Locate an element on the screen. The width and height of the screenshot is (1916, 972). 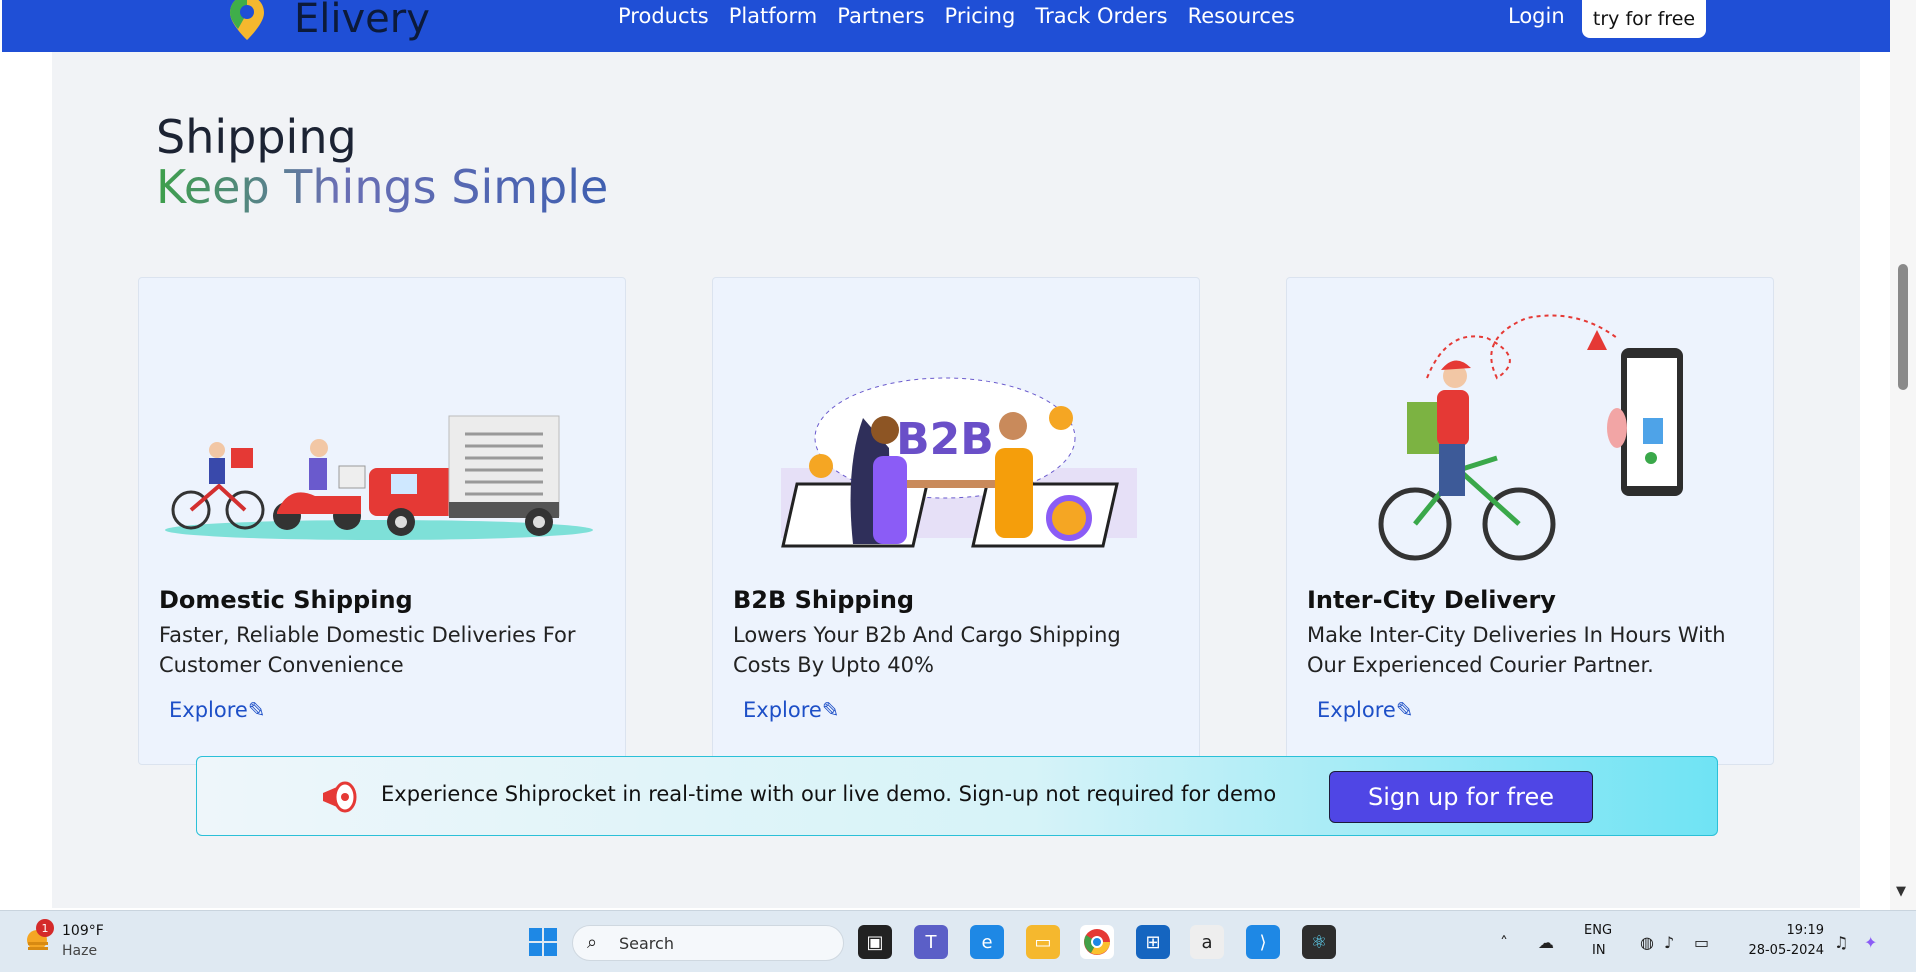
language-region: IN is located at coordinates (1599, 950).